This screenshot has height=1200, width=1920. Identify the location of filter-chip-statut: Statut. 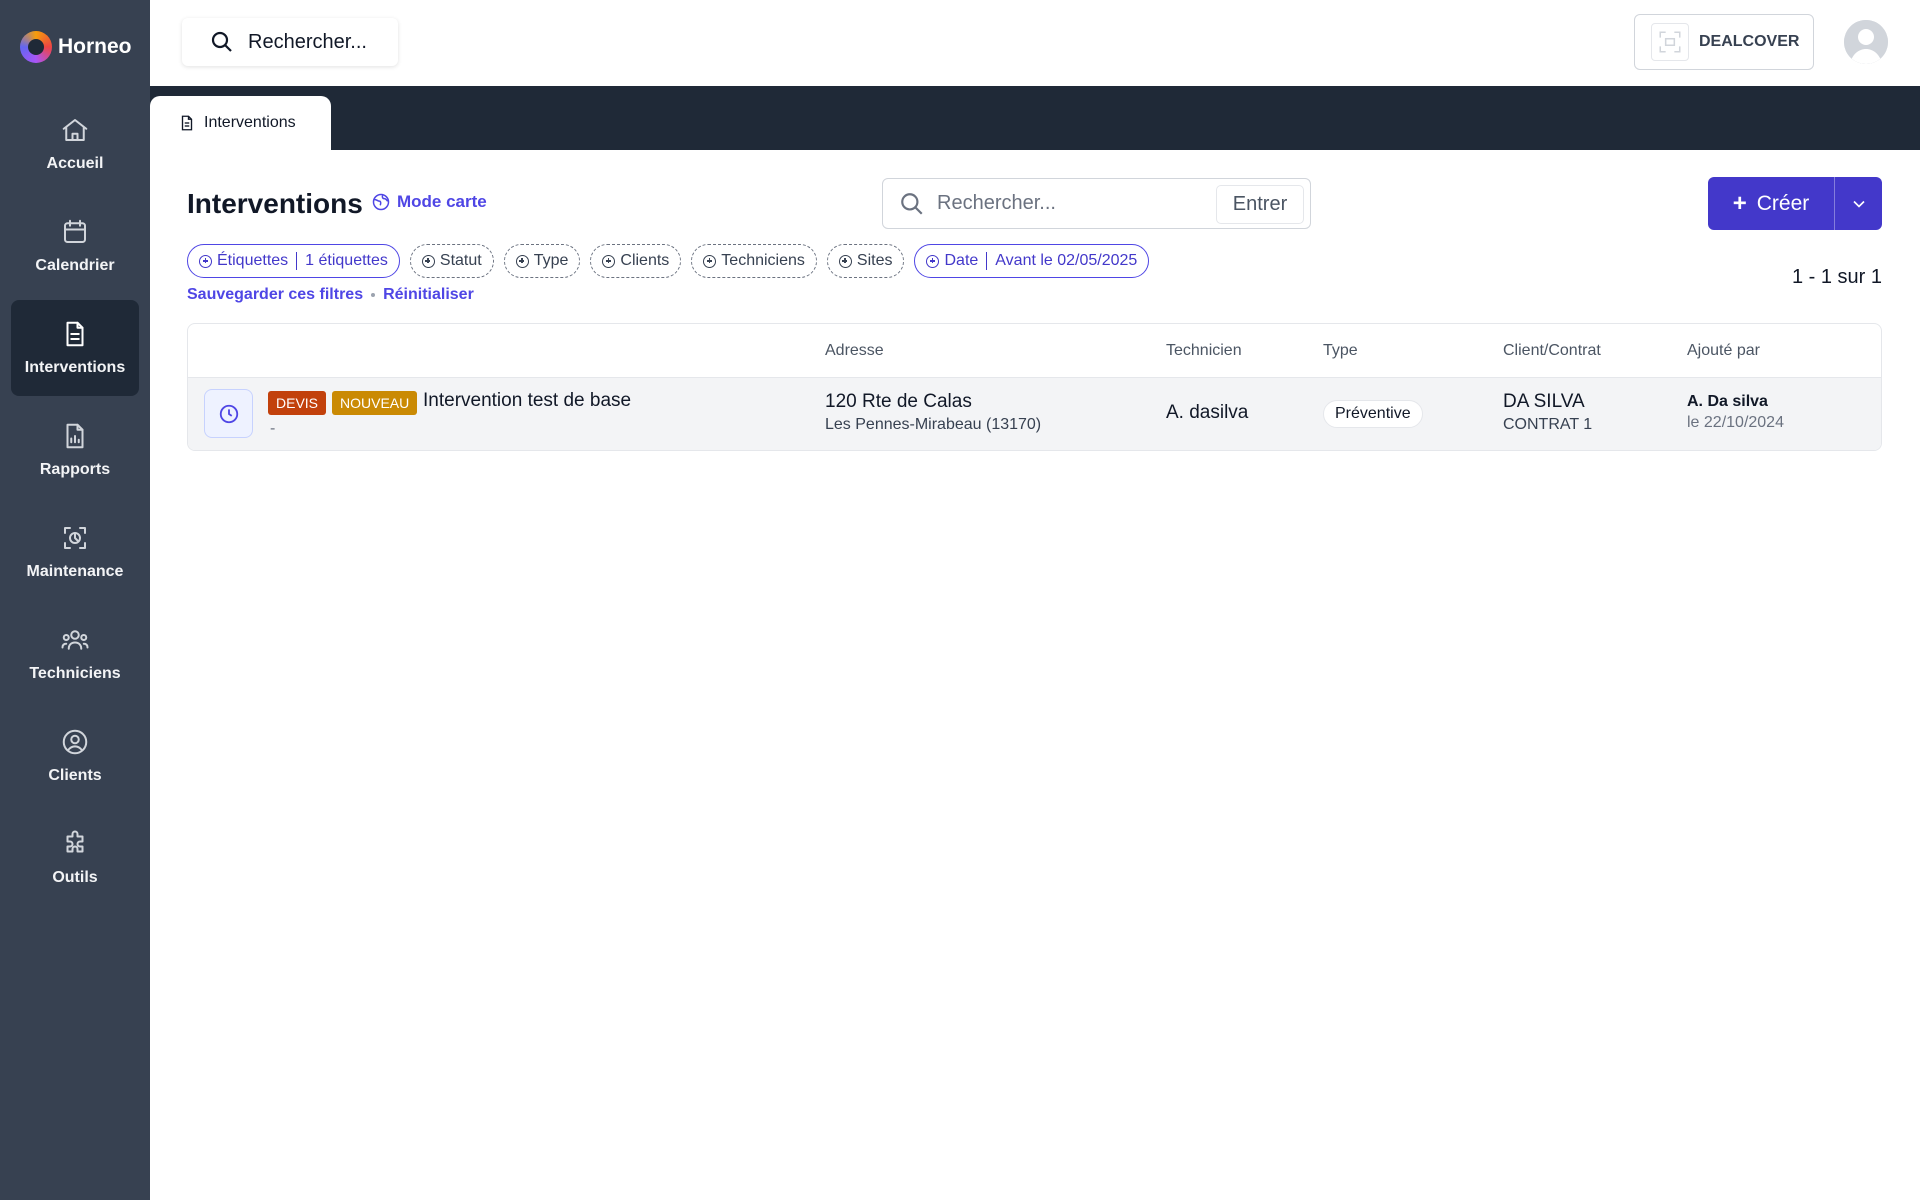
(451, 261).